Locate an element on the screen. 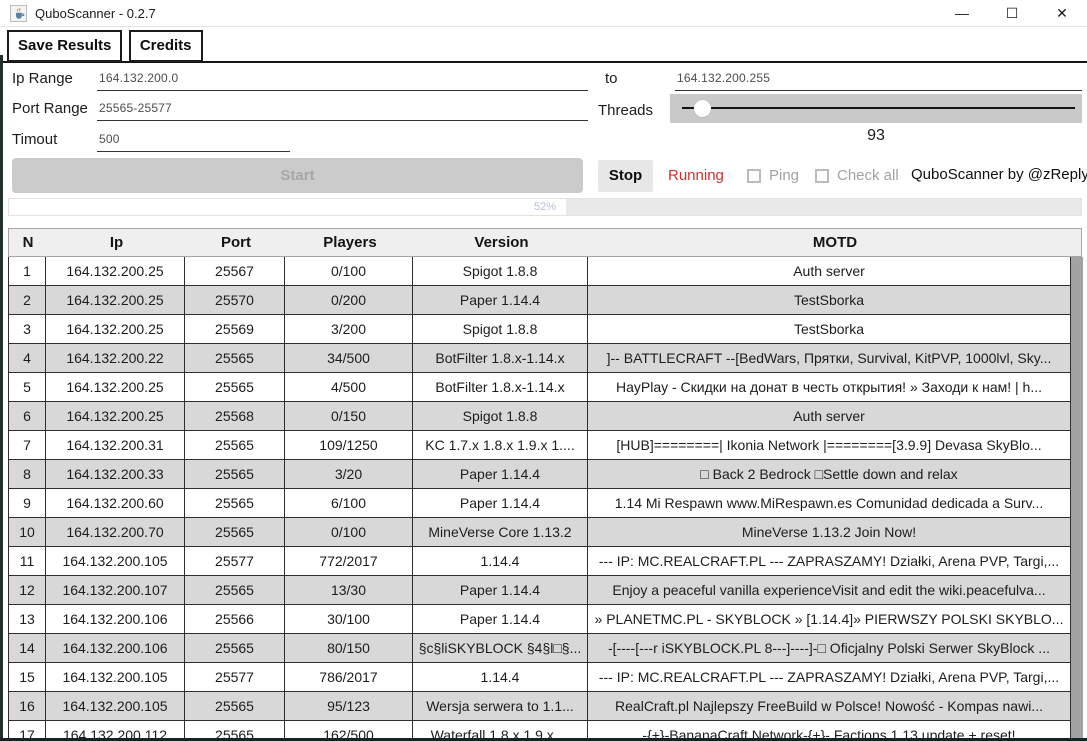 Image resolution: width=1087 pixels, height=741 pixels. status-text: Running is located at coordinates (696, 175).